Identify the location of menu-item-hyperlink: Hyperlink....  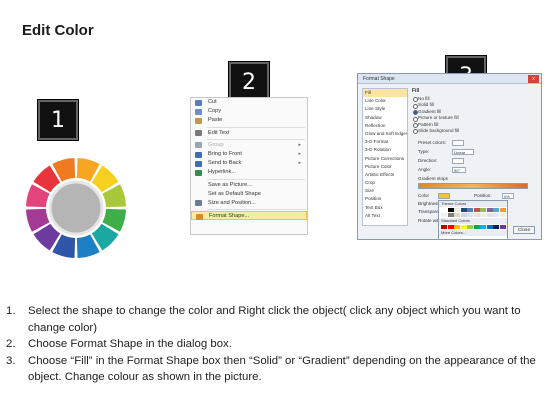
(249, 172).